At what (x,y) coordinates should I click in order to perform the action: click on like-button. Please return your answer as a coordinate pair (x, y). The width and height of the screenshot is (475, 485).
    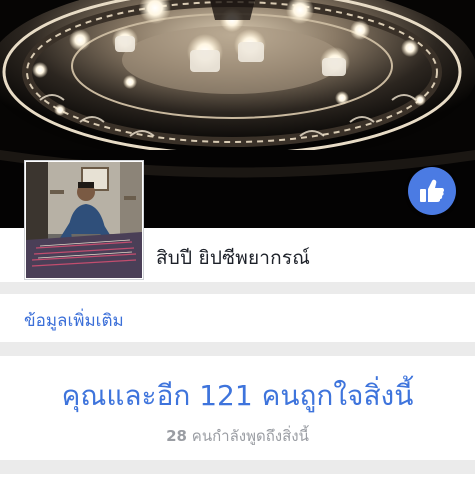
    Looking at the image, I should click on (432, 191).